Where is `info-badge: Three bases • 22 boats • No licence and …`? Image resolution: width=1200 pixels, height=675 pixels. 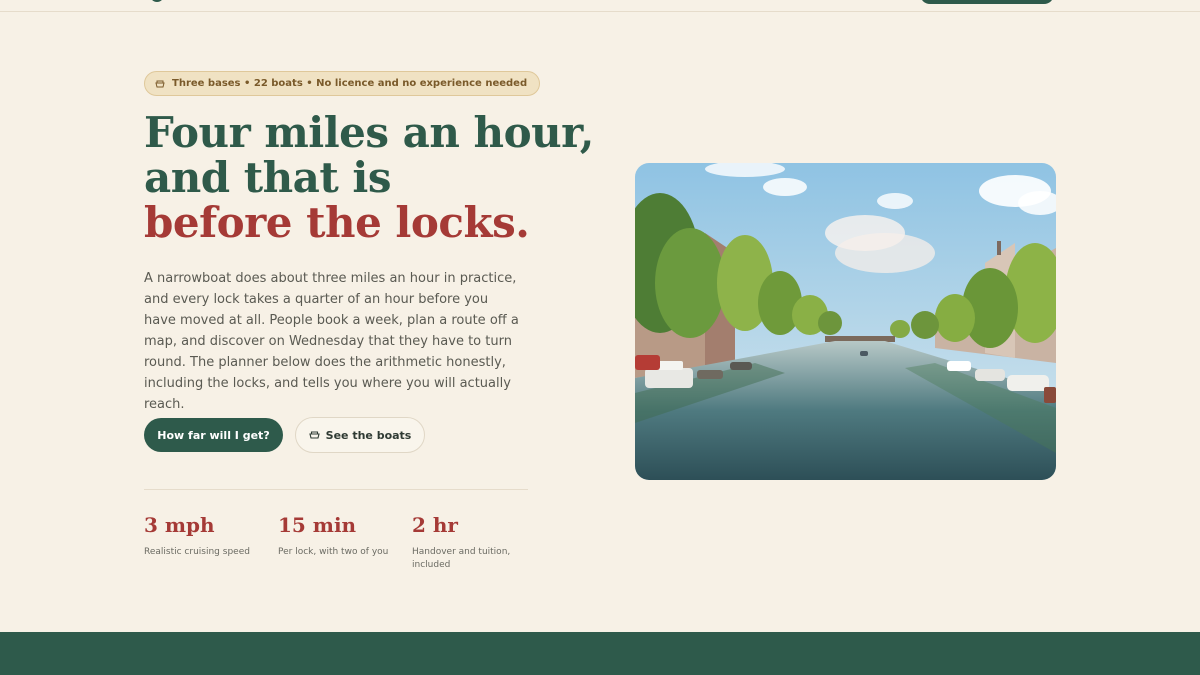
info-badge: Three bases • 22 boats • No licence and … is located at coordinates (342, 83).